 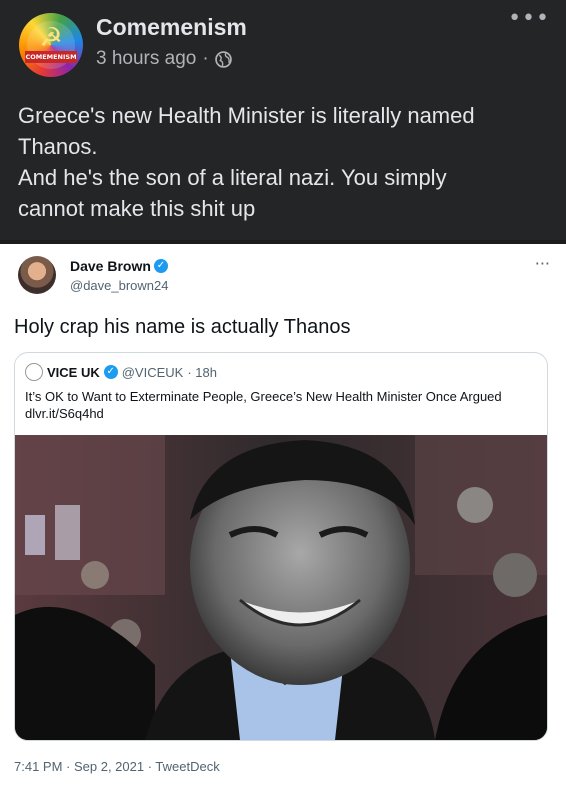 What do you see at coordinates (58, 146) in the screenshot?
I see `post-text-line: Thanos.` at bounding box center [58, 146].